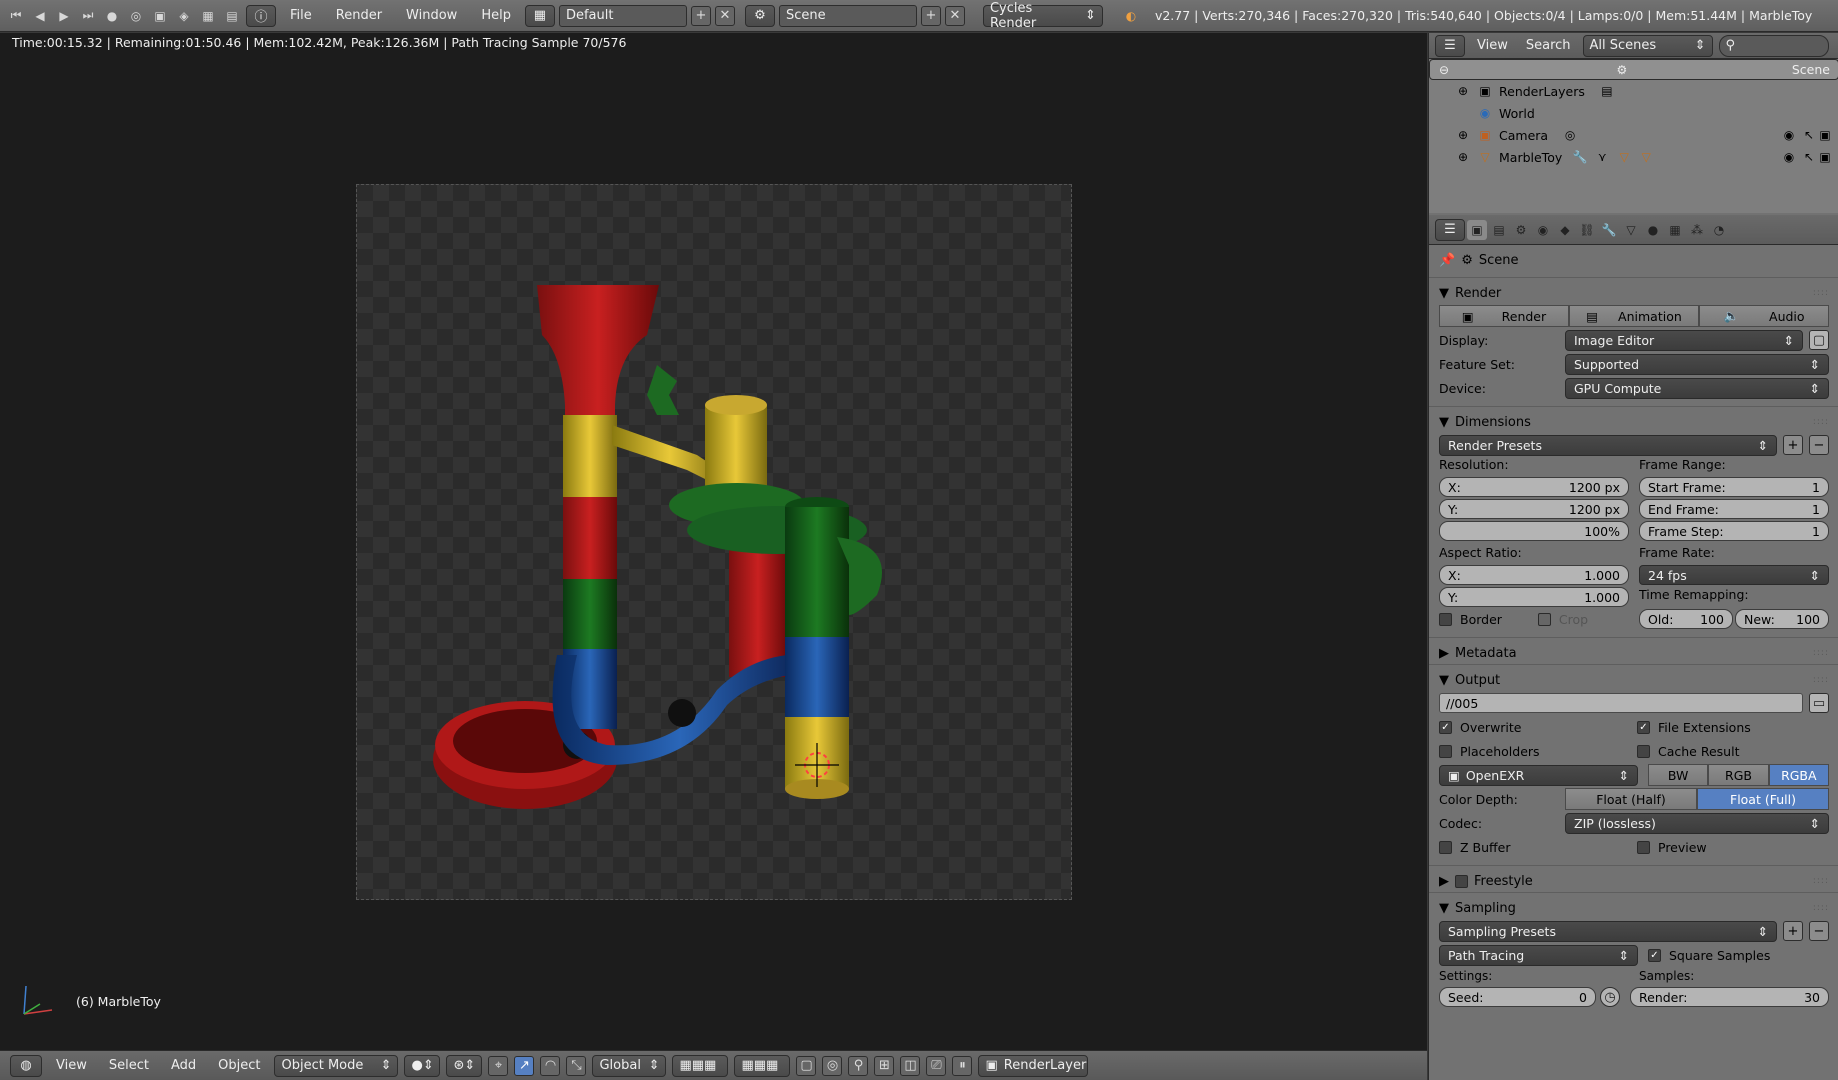 This screenshot has width=1838, height=1080. Describe the element at coordinates (1447, 260) in the screenshot. I see `pin-icon: 📌` at that location.